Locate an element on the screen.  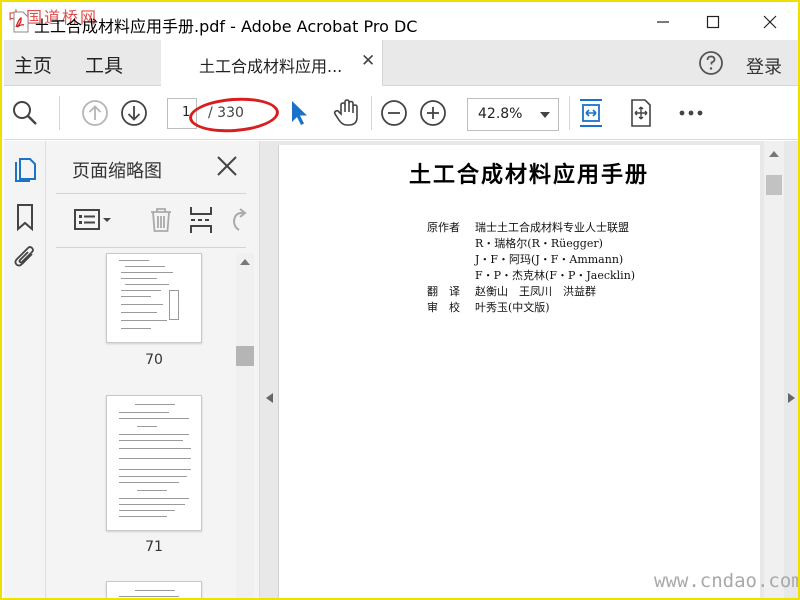
panel-title: 页面缩略图 is located at coordinates (117, 171).